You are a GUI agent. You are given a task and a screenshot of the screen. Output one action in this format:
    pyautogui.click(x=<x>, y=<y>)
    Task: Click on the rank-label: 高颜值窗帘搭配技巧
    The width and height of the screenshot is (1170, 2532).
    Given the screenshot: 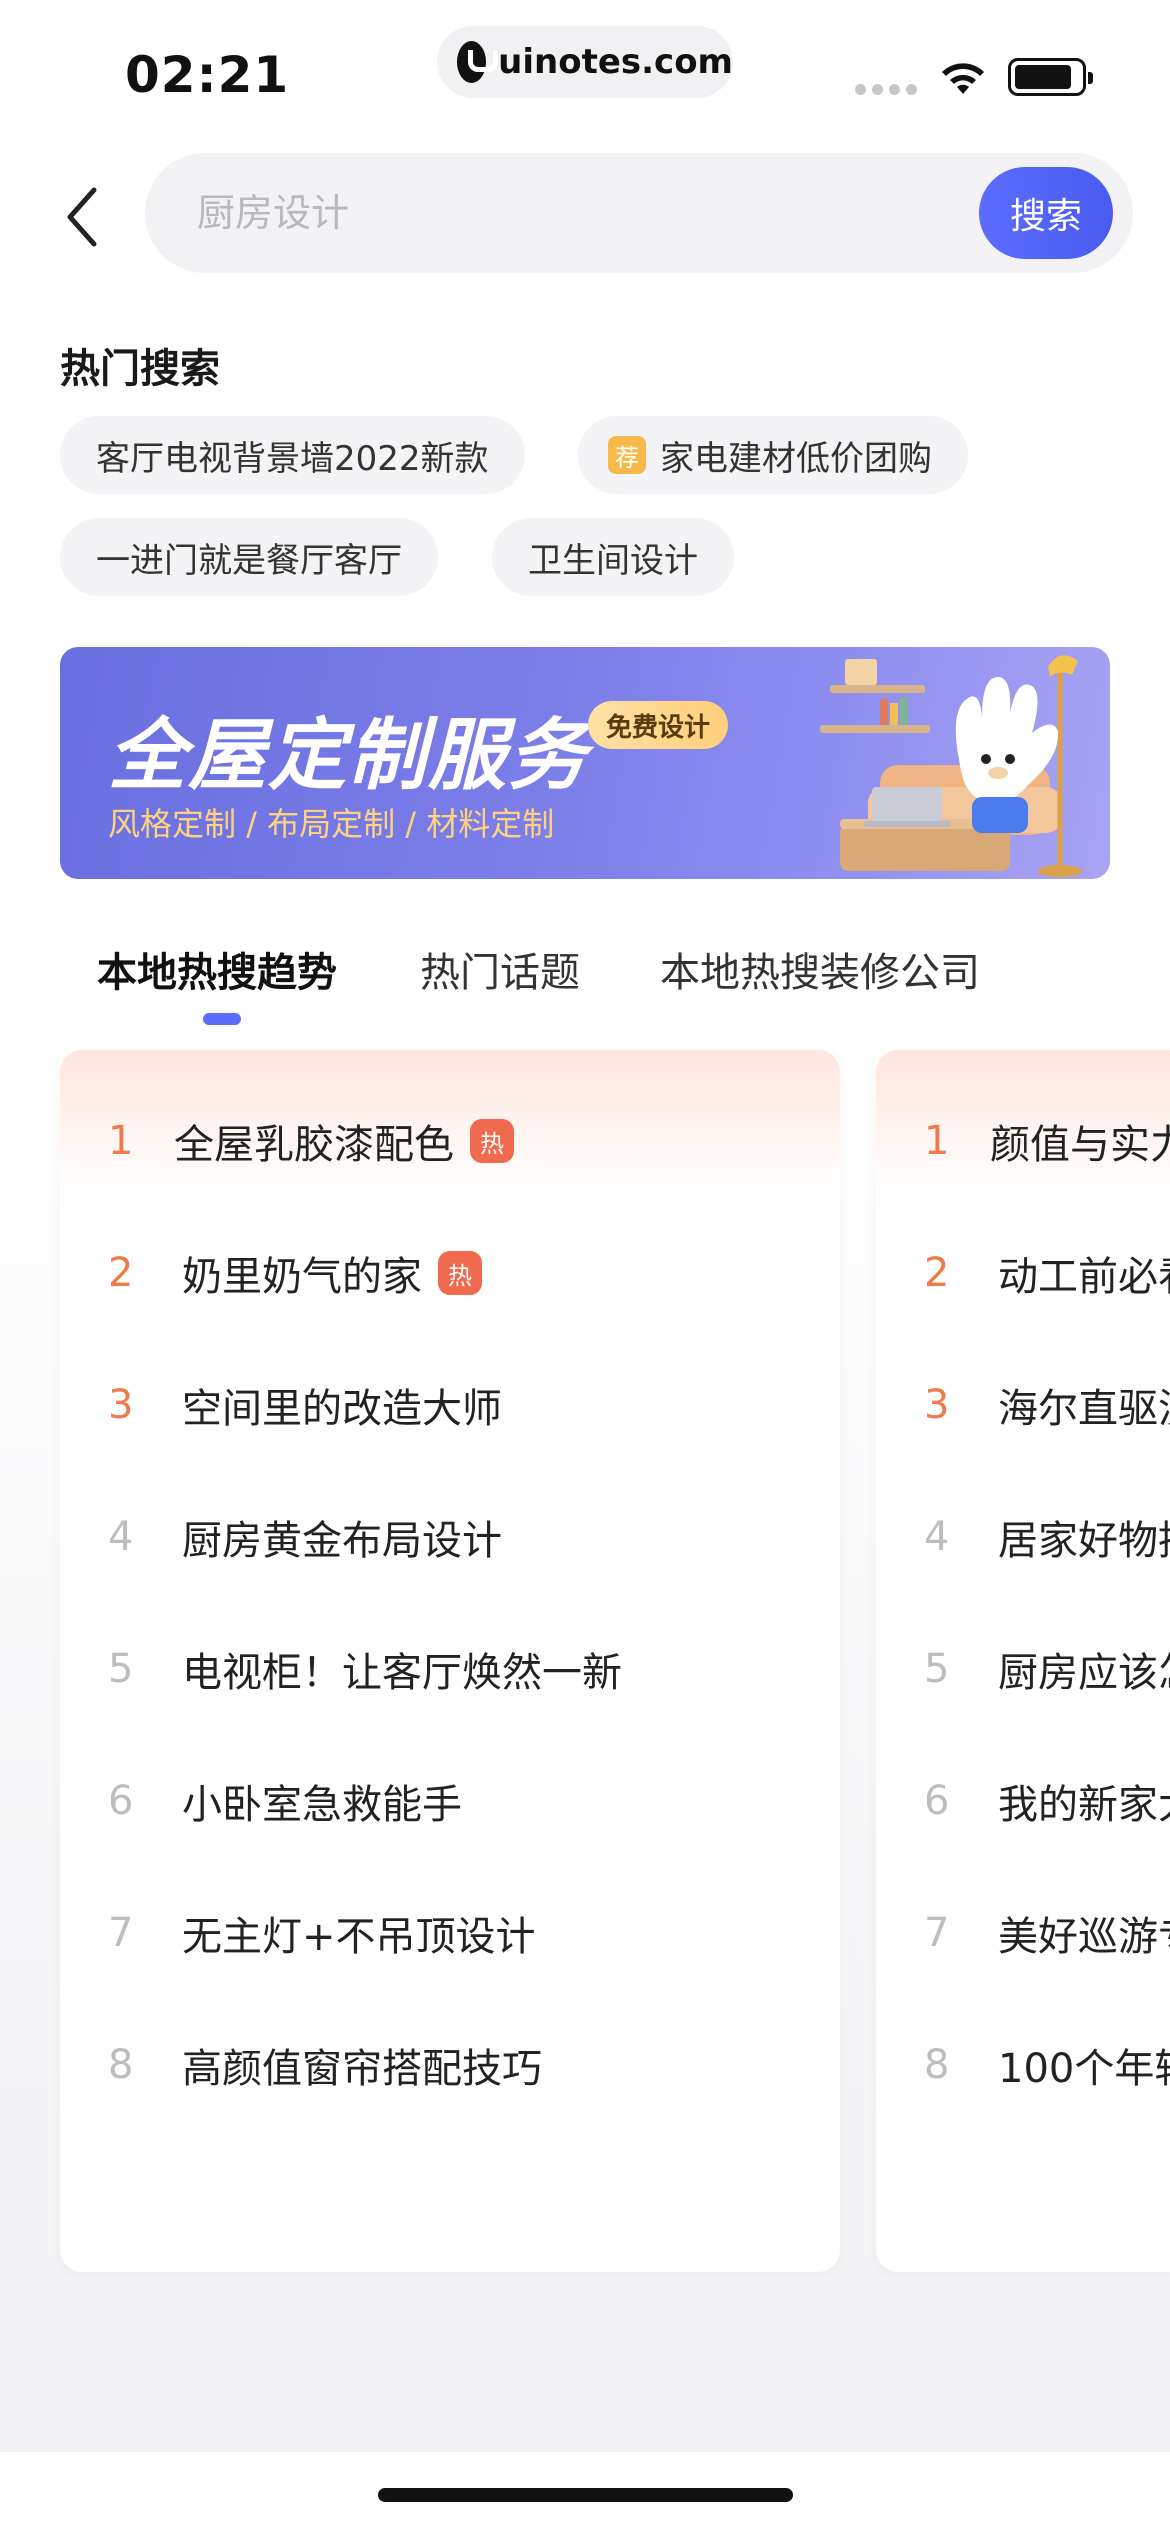 What is the action you would take?
    pyautogui.click(x=362, y=2069)
    